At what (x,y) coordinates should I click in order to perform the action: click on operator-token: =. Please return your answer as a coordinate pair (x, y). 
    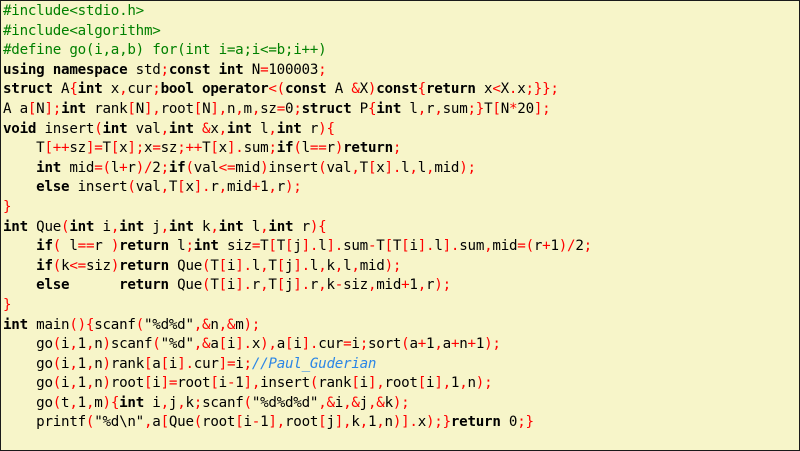
    Looking at the image, I should click on (281, 108).